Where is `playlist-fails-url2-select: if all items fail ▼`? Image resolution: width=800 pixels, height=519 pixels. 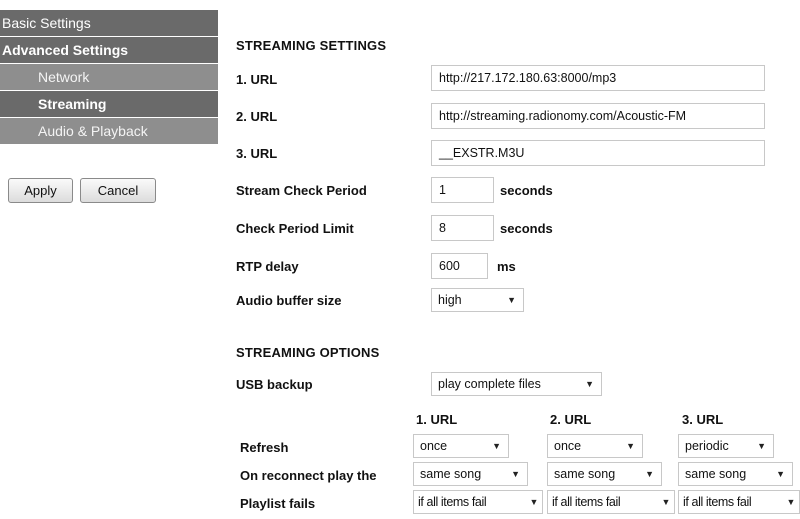 playlist-fails-url2-select: if all items fail ▼ is located at coordinates (611, 502).